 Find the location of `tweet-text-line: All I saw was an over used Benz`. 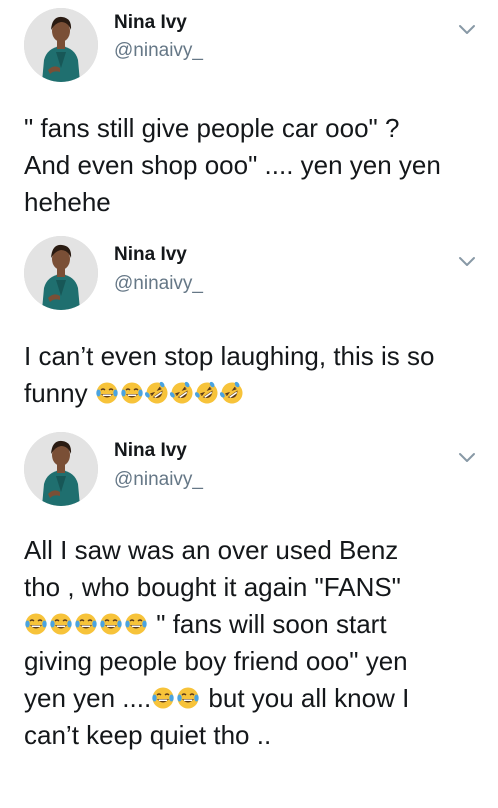

tweet-text-line: All I saw was an over used Benz is located at coordinates (211, 550).